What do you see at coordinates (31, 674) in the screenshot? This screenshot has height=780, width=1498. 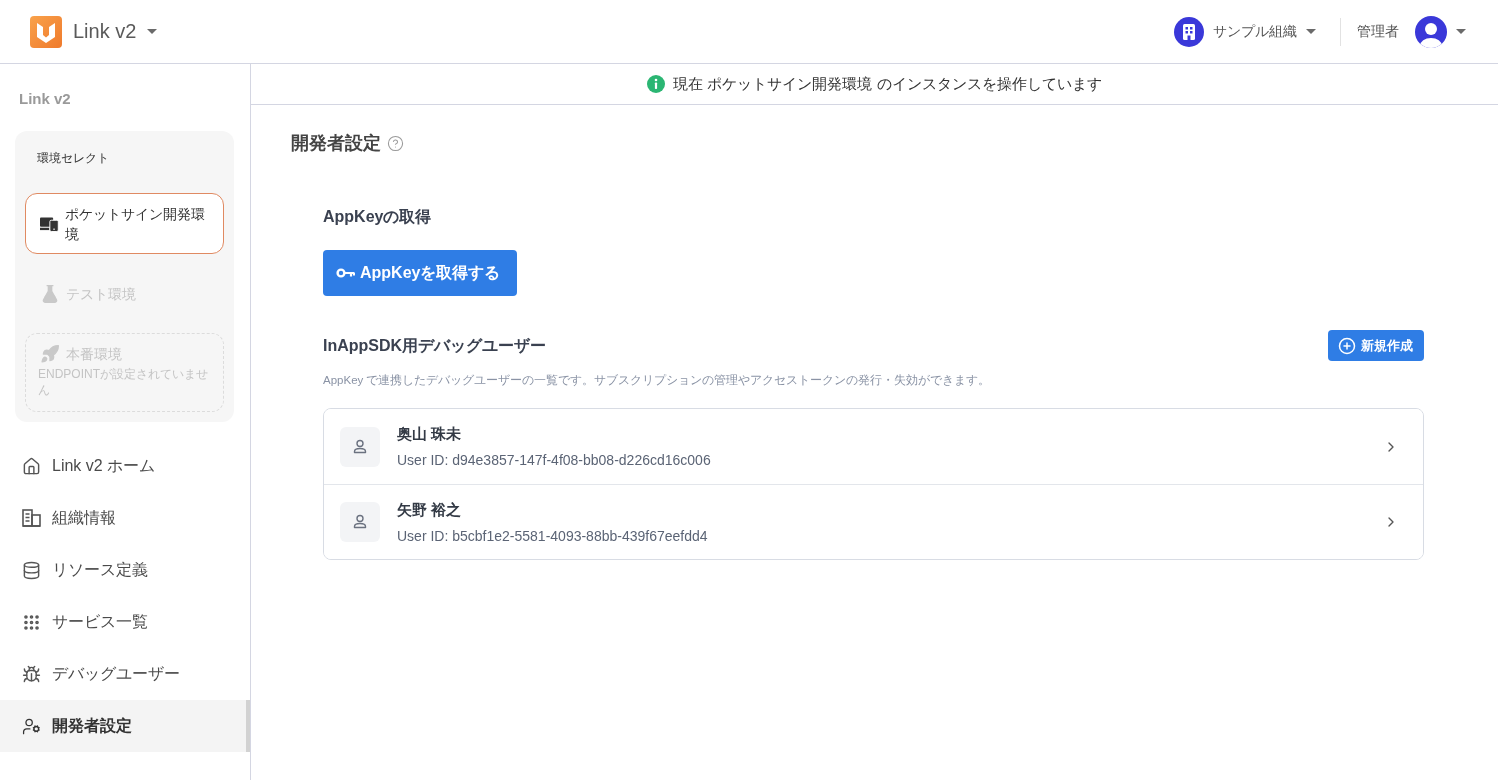 I see `bug-icon` at bounding box center [31, 674].